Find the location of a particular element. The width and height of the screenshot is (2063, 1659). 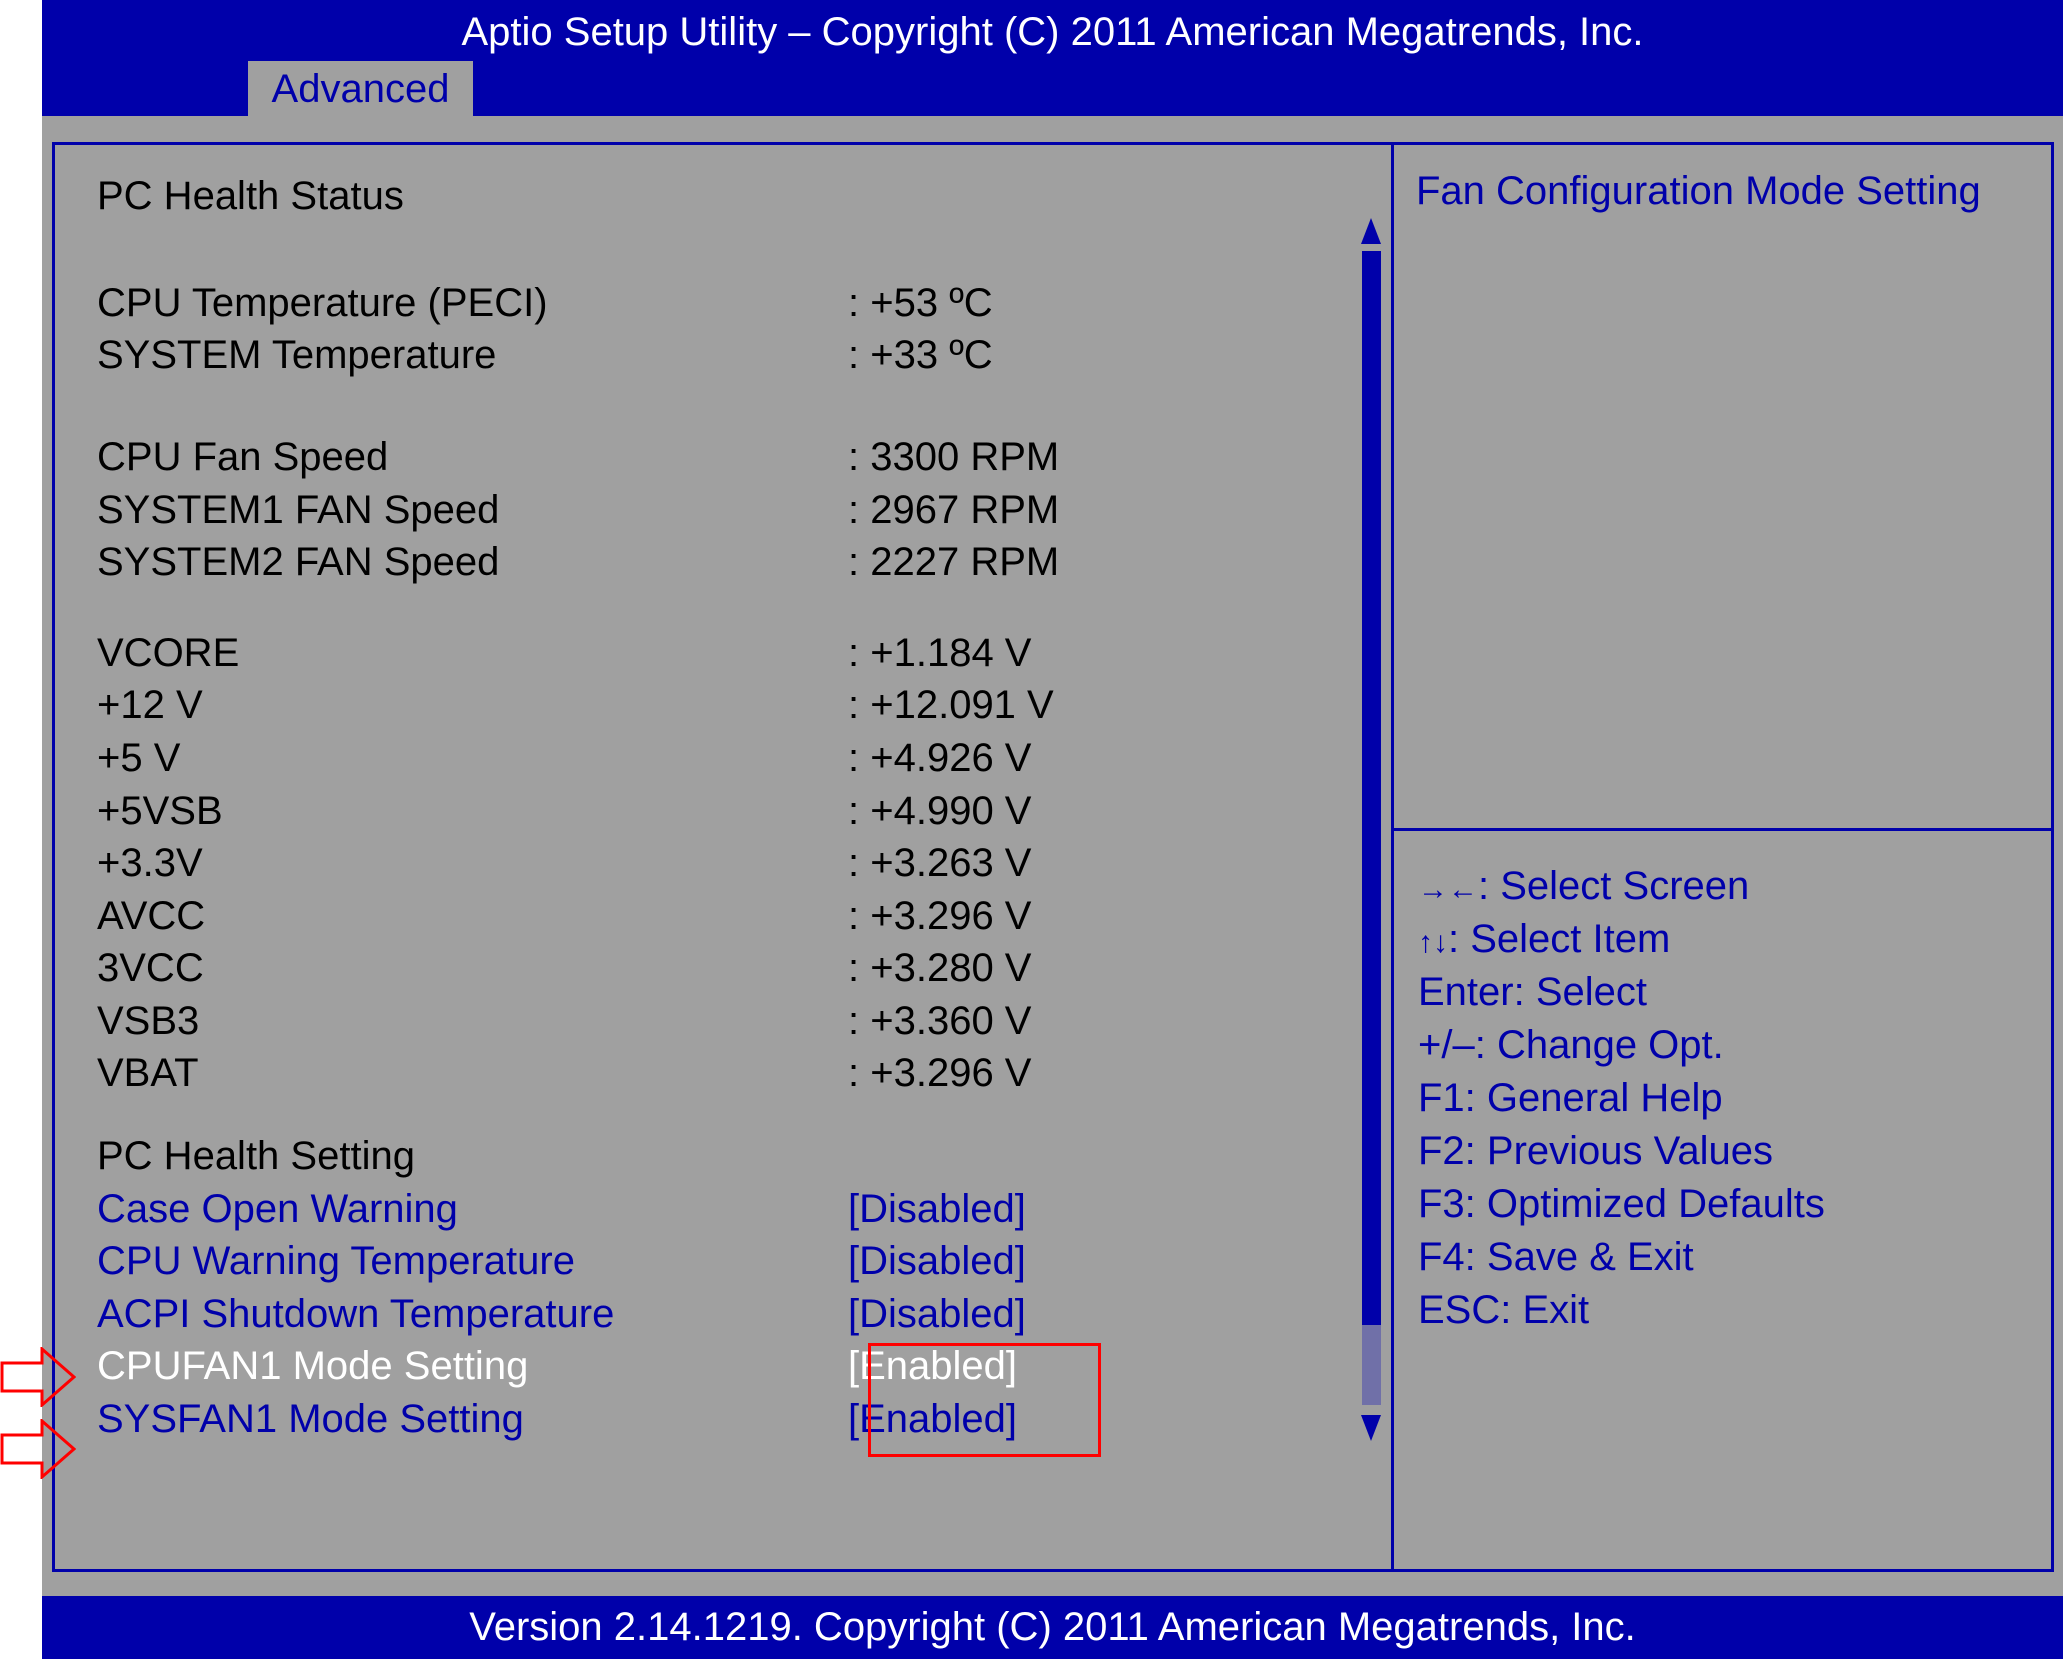

reading-row: SYSTEM1 FAN Speed : 2967 RPM is located at coordinates (578, 510).